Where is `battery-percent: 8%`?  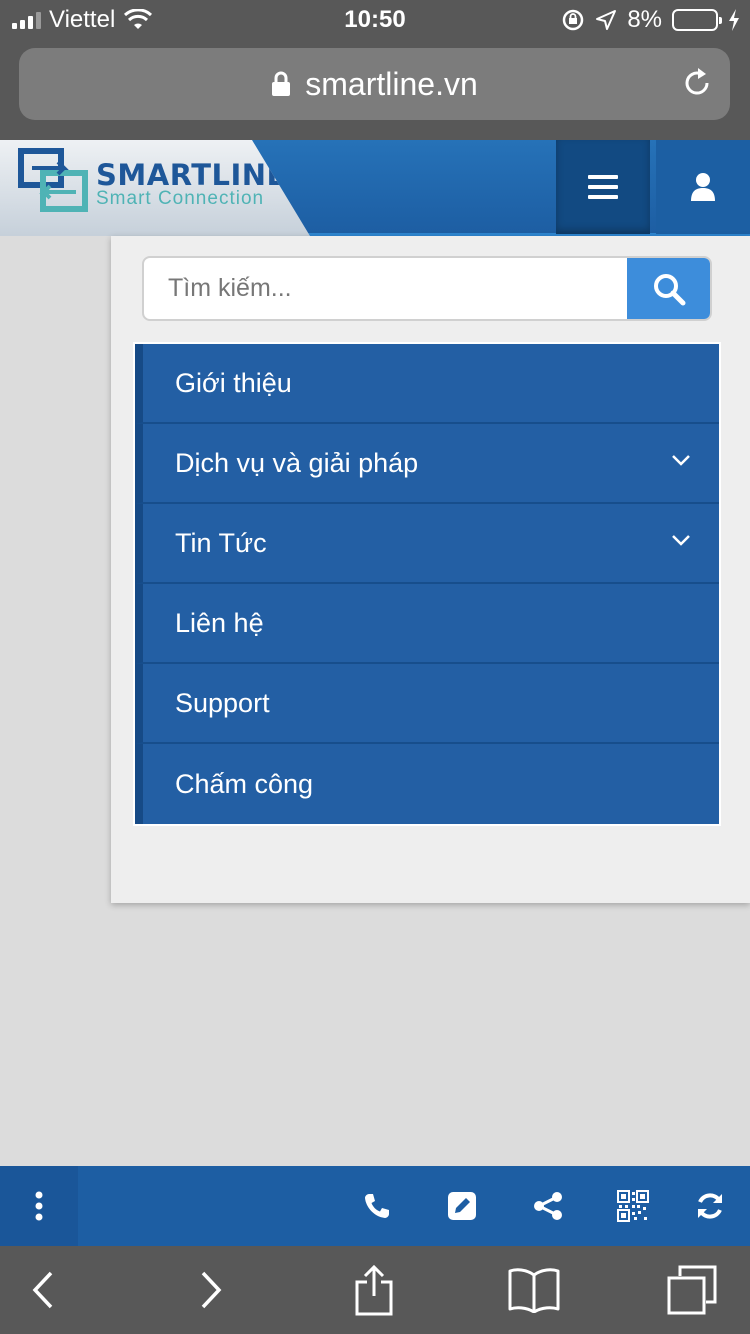 battery-percent: 8% is located at coordinates (644, 19).